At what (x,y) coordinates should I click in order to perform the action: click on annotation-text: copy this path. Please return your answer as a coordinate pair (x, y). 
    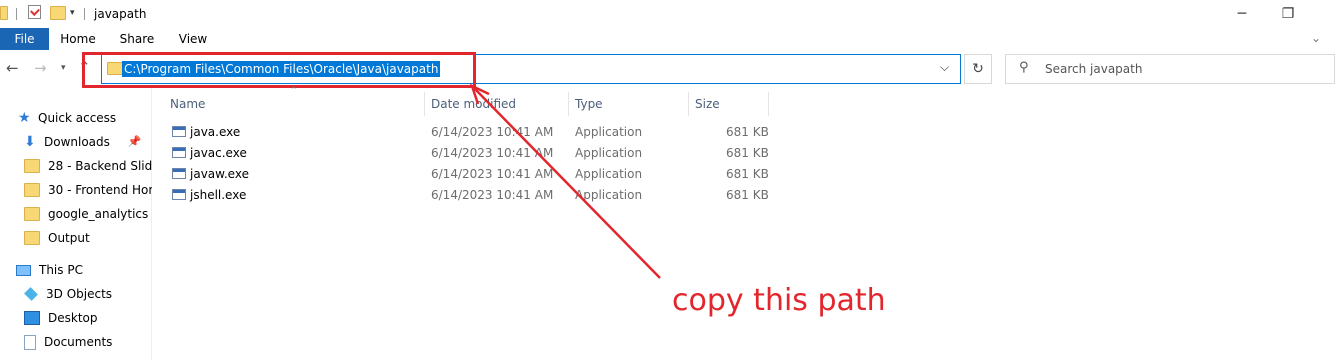
    Looking at the image, I should click on (779, 300).